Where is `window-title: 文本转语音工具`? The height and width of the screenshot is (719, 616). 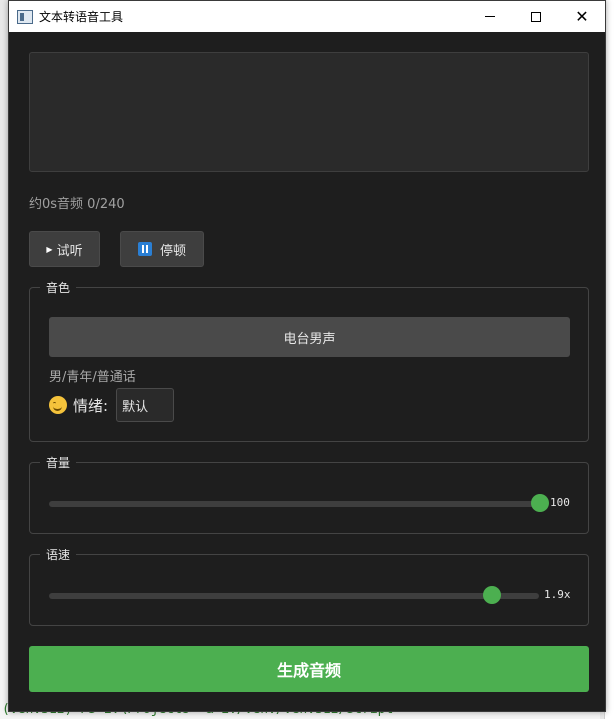
window-title: 文本转语音工具 is located at coordinates (81, 17).